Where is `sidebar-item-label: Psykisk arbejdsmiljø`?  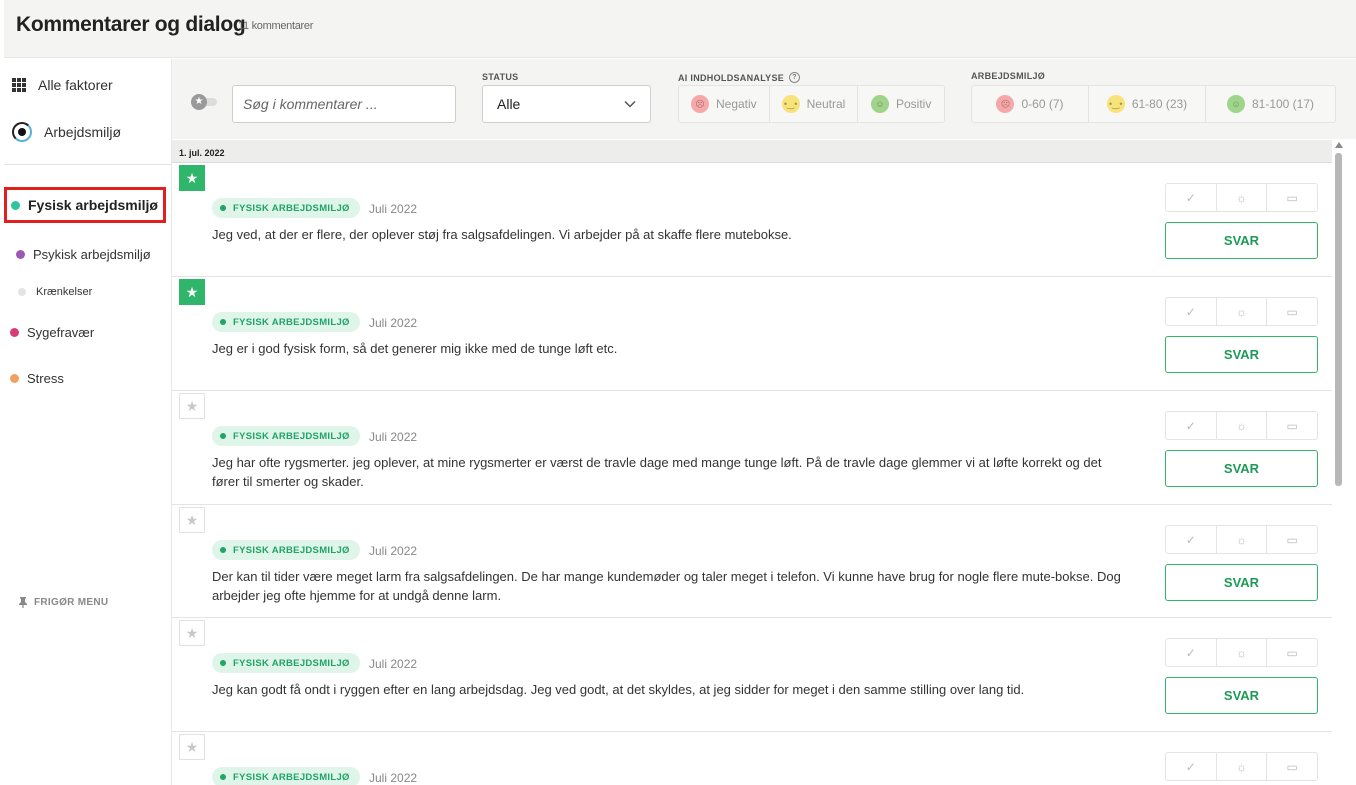 sidebar-item-label: Psykisk arbejdsmiljø is located at coordinates (92, 254).